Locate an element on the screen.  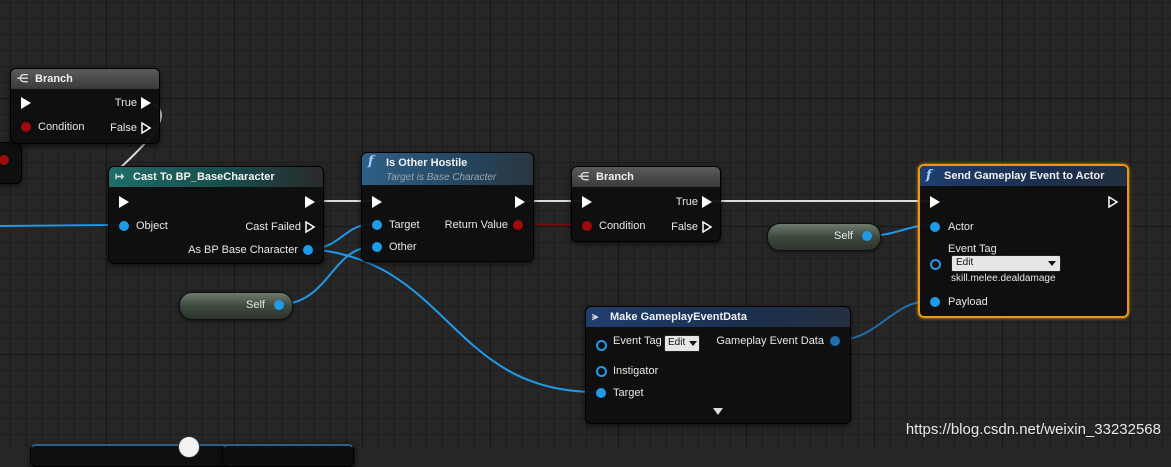
payload-label: Payload is located at coordinates (968, 302).